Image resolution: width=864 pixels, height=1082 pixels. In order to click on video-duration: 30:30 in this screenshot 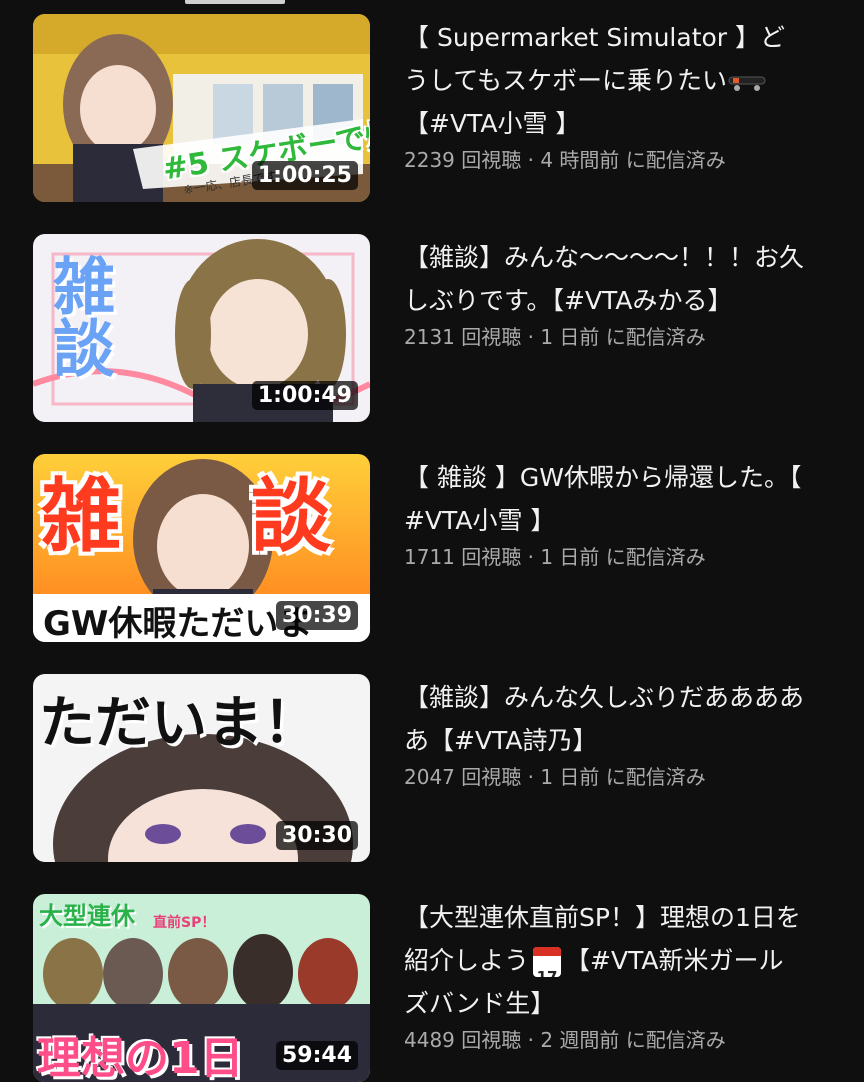, I will do `click(316, 835)`.